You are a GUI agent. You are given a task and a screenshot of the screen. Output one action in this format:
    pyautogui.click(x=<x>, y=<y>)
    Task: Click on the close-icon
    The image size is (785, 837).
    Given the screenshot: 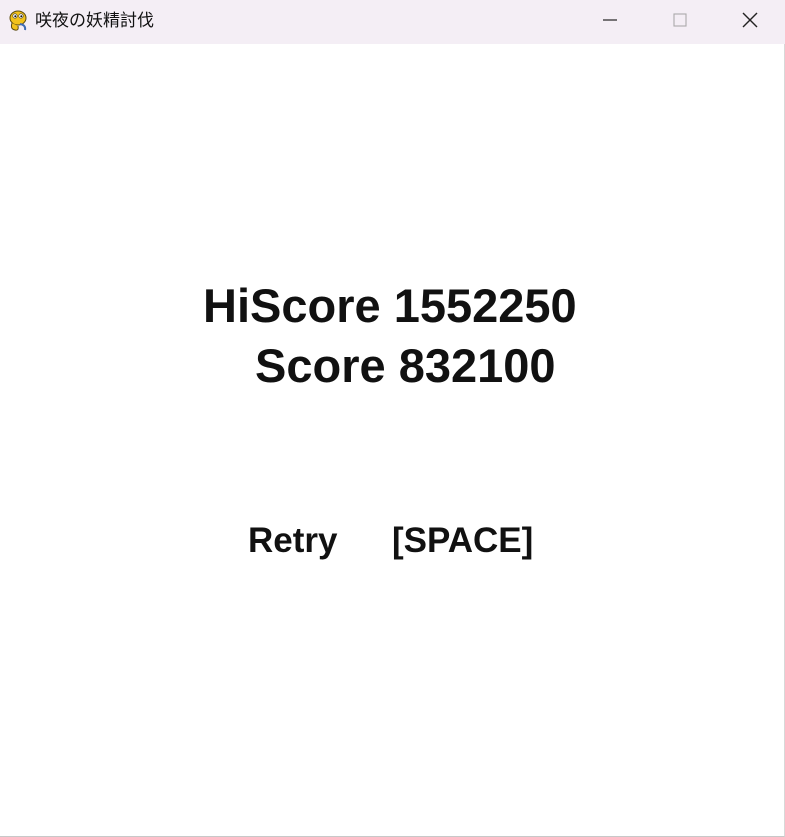 What is the action you would take?
    pyautogui.click(x=750, y=22)
    